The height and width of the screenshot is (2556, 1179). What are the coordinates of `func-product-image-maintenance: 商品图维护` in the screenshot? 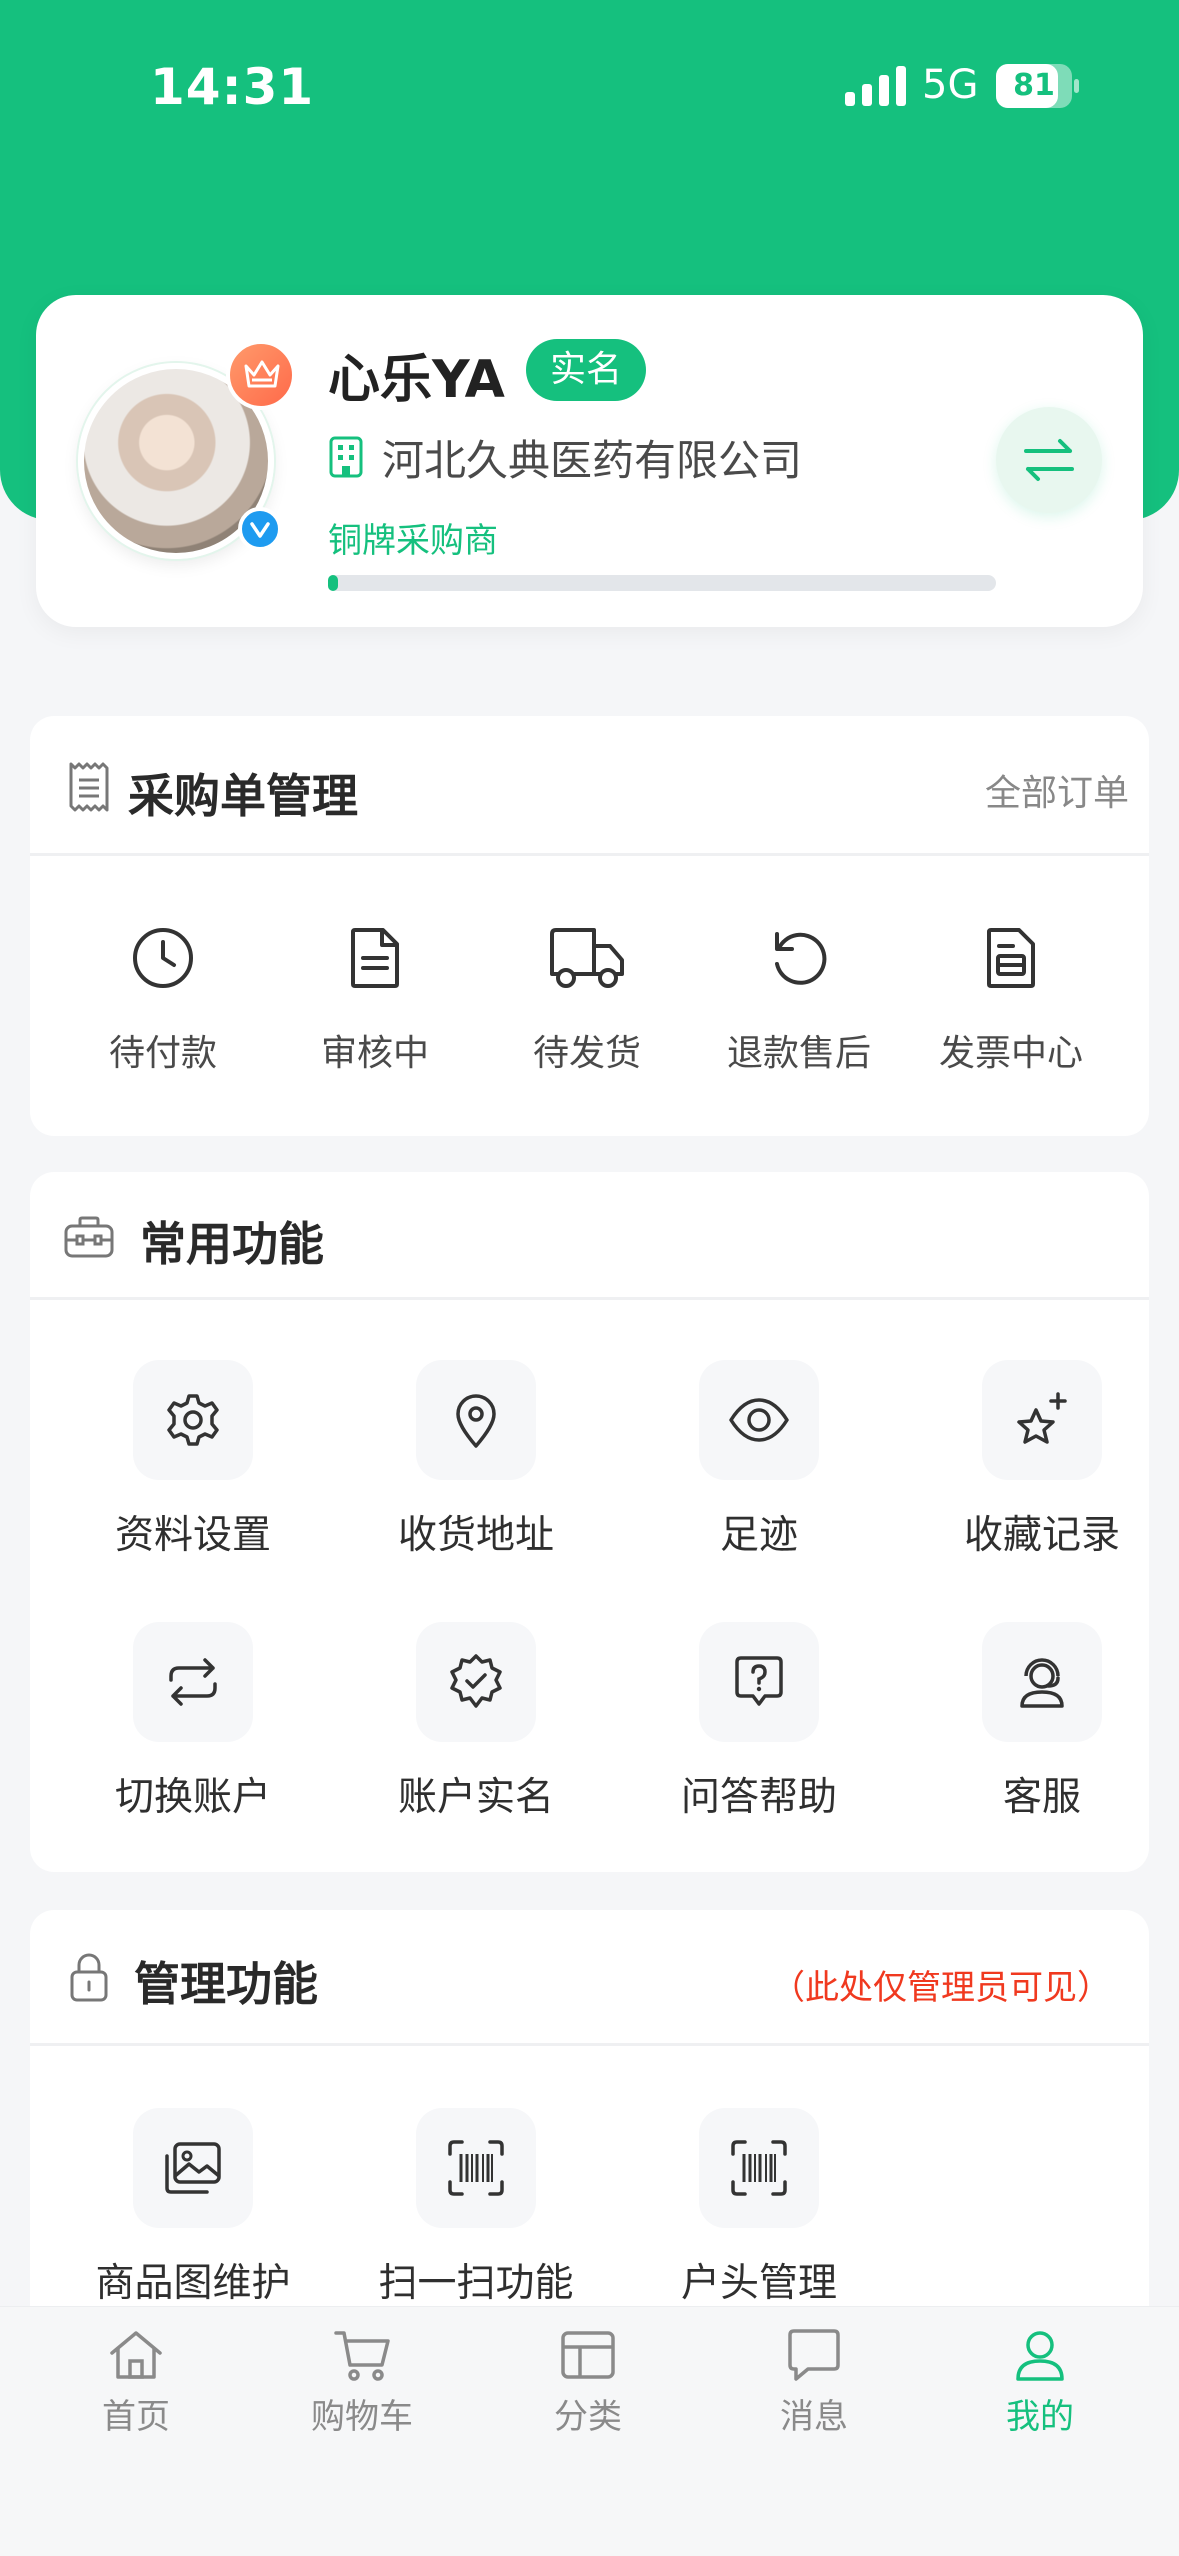 It's located at (193, 2208).